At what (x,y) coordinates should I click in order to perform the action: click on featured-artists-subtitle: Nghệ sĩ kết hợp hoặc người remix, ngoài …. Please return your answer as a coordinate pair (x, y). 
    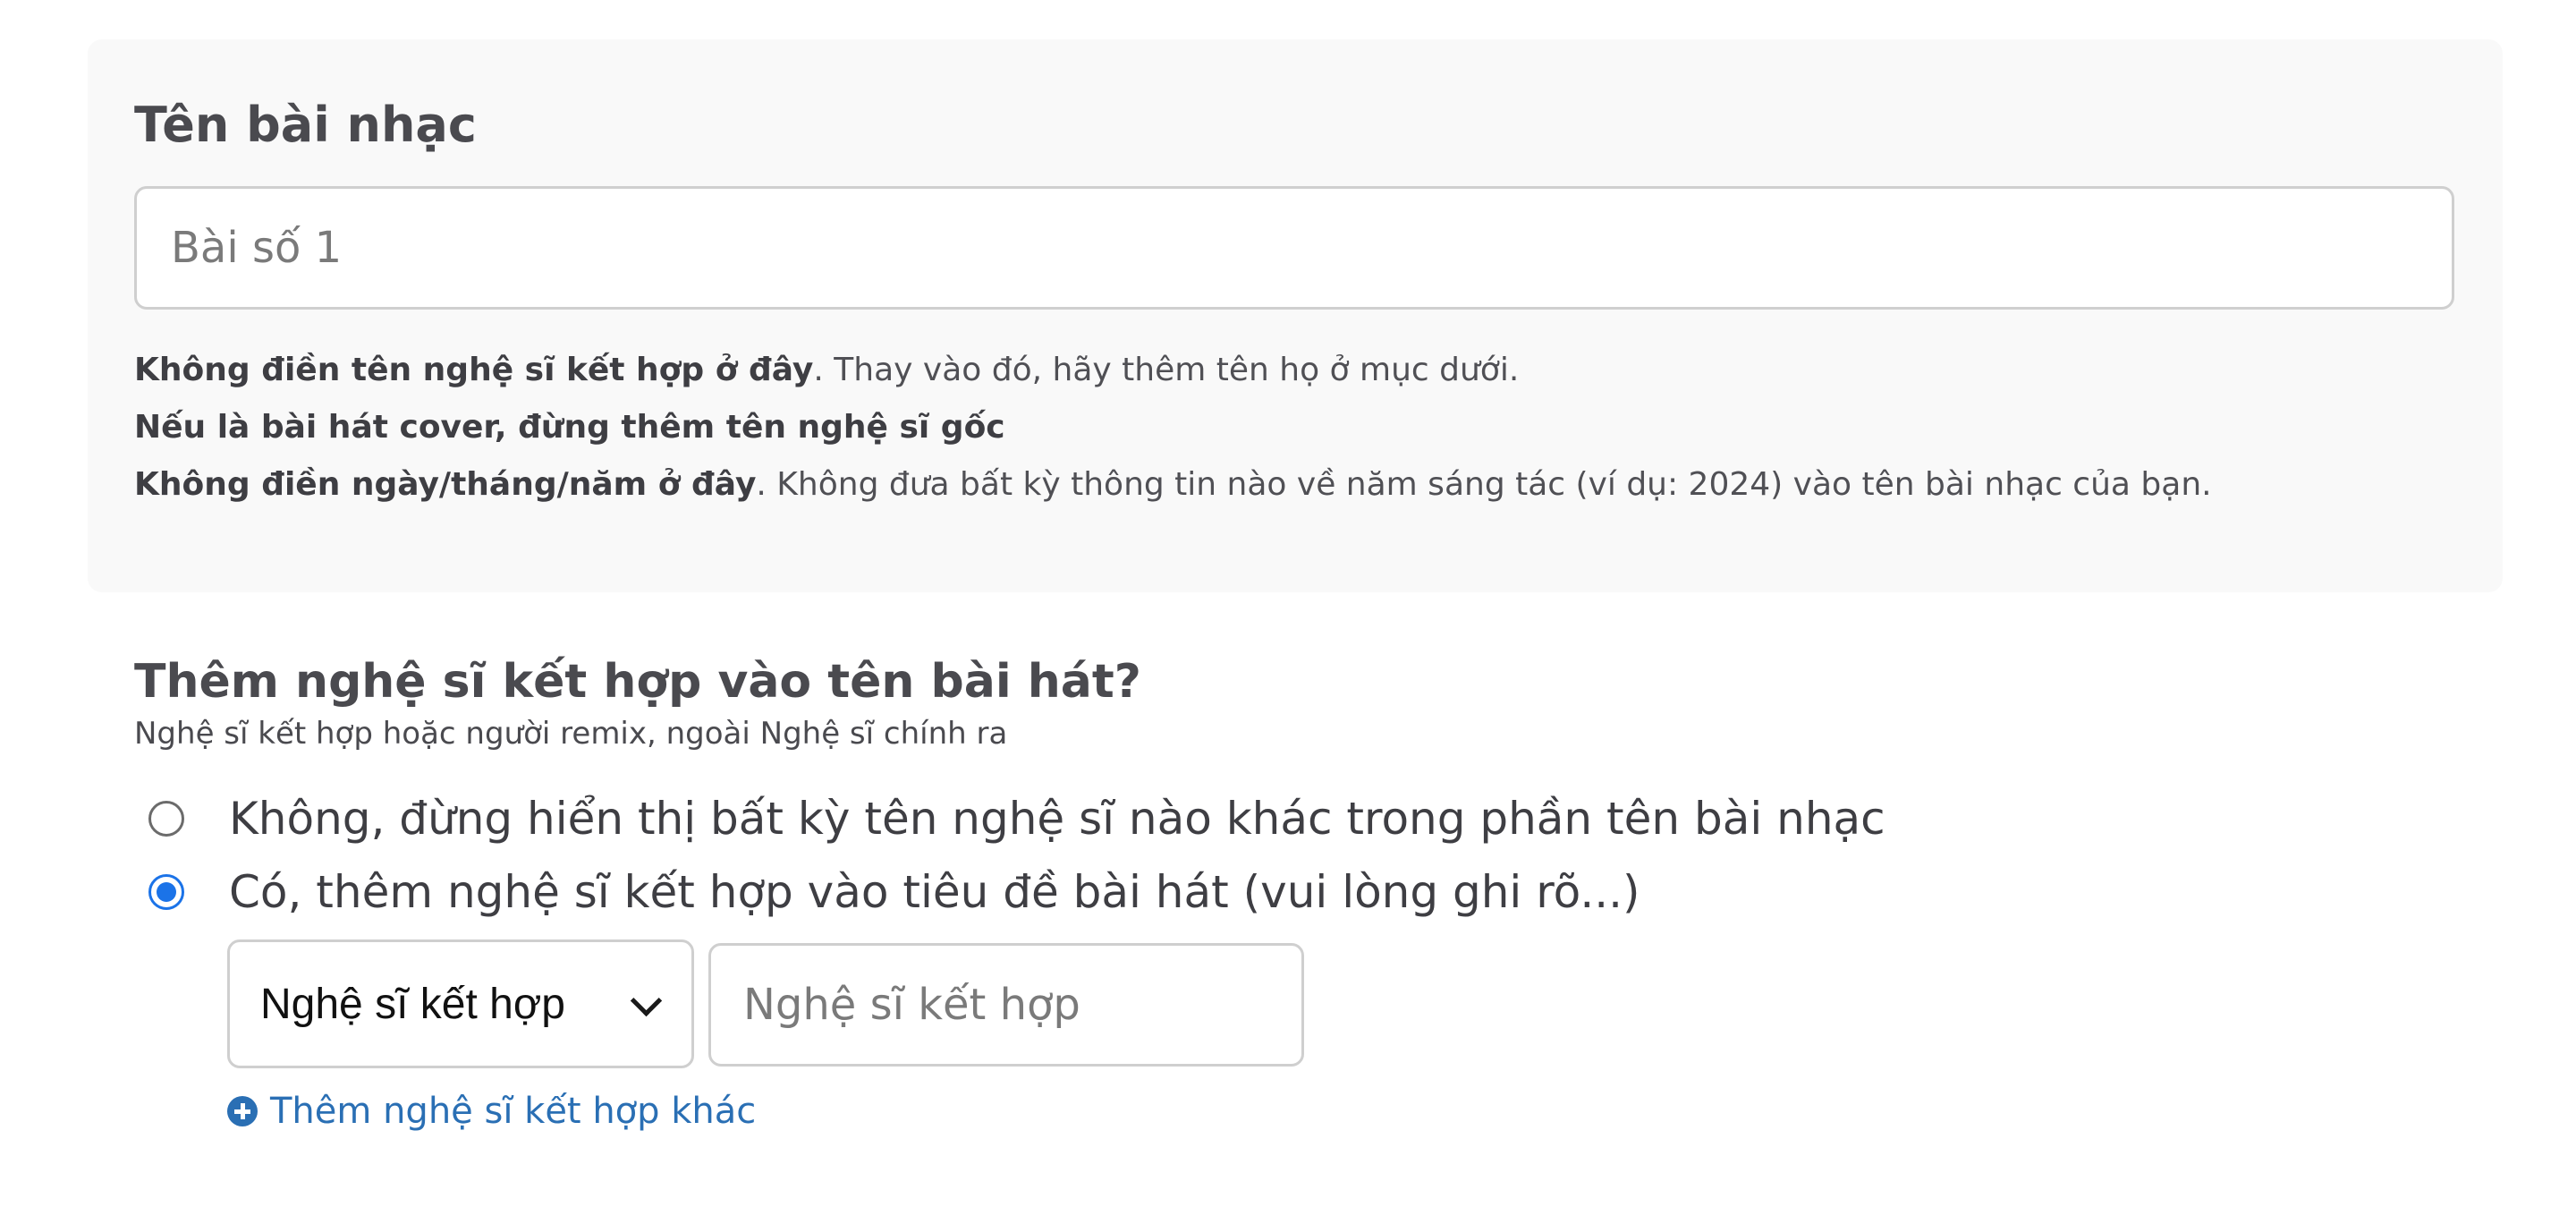
    Looking at the image, I should click on (571, 734).